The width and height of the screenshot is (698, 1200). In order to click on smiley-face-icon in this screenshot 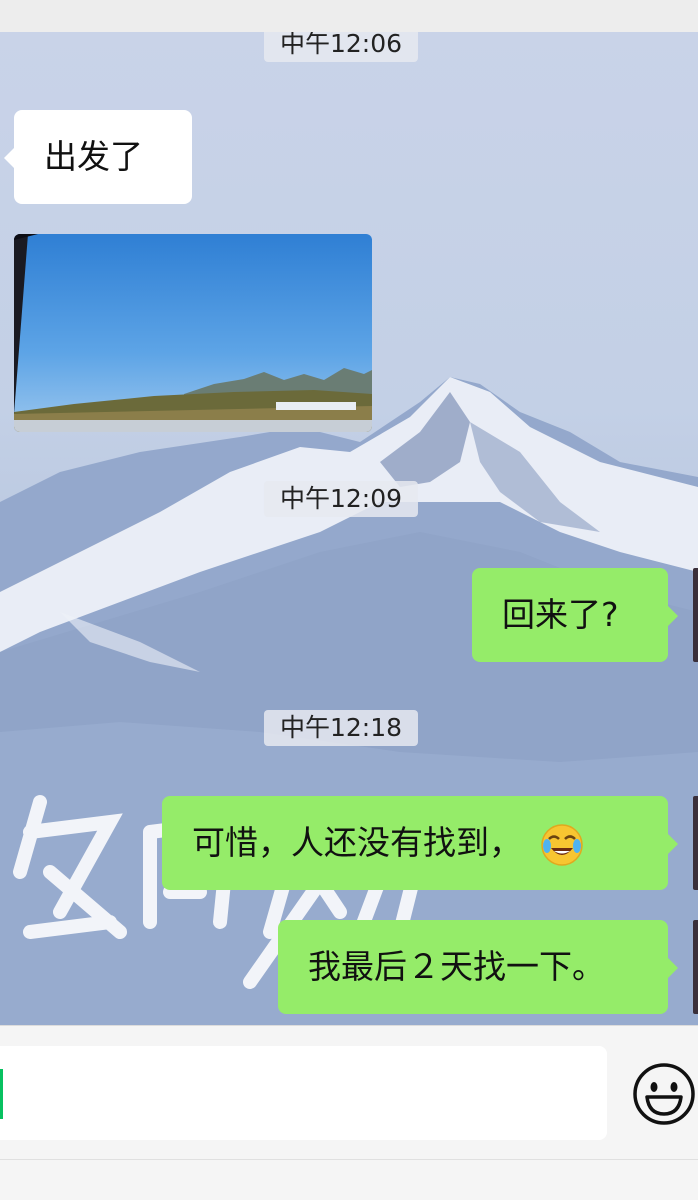, I will do `click(664, 1094)`.